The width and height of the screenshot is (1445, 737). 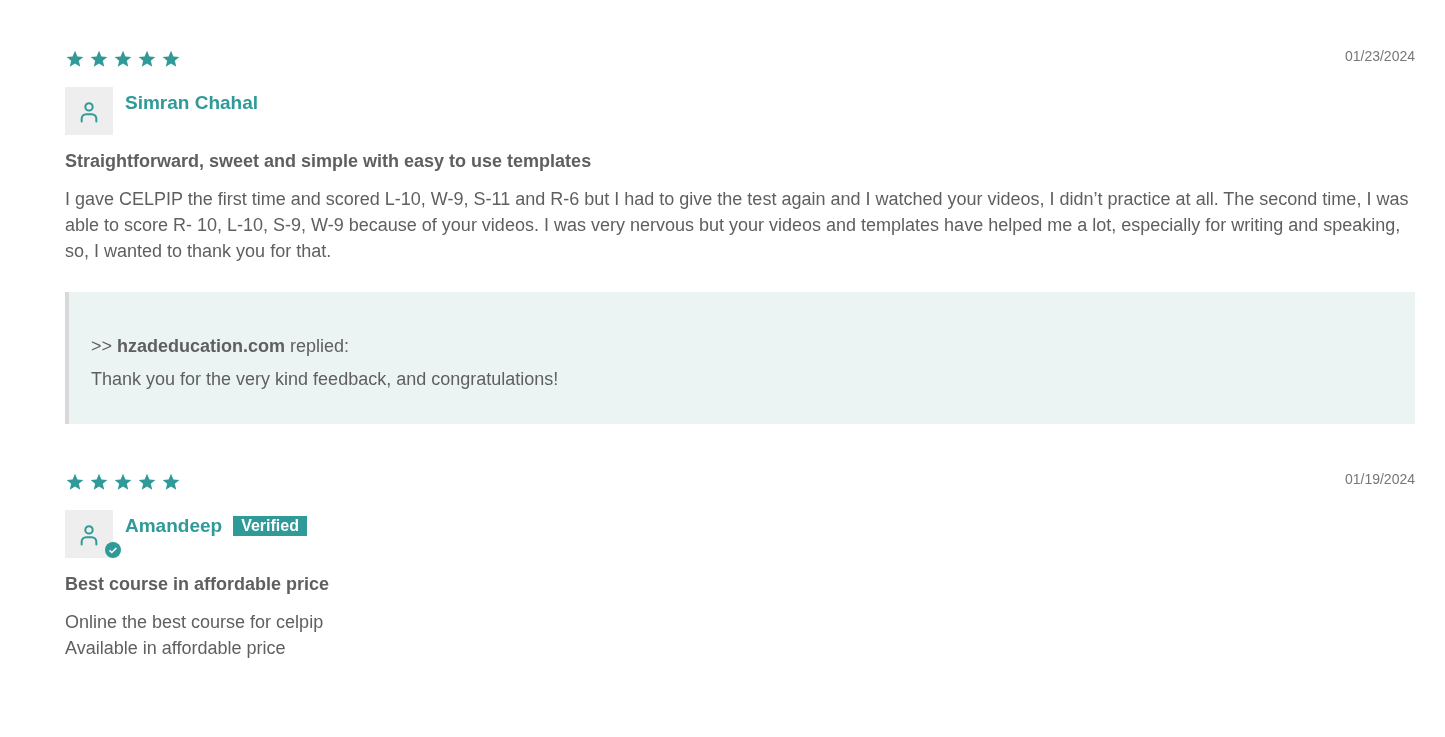 I want to click on author-name: Simran Chahal, so click(x=192, y=103).